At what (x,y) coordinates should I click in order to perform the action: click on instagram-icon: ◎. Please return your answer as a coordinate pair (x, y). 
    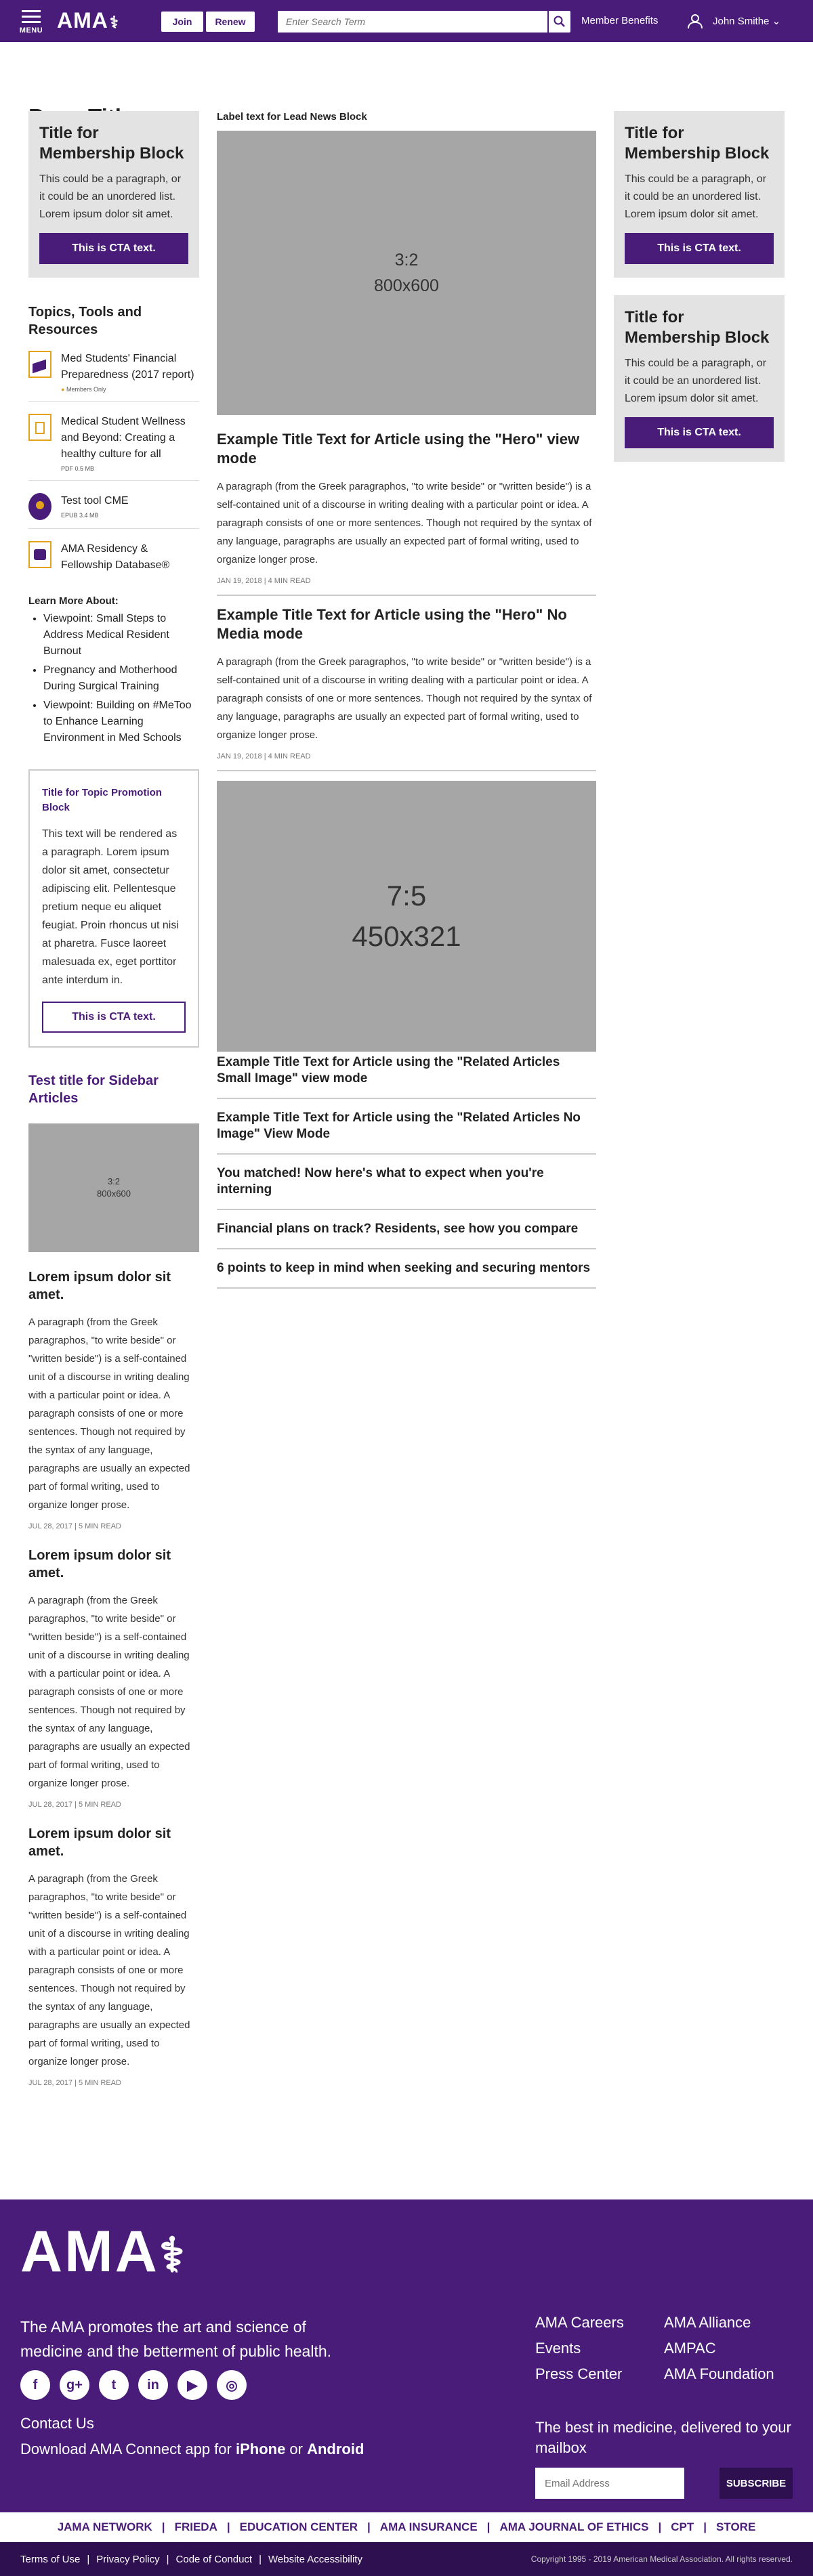
    Looking at the image, I should click on (232, 2385).